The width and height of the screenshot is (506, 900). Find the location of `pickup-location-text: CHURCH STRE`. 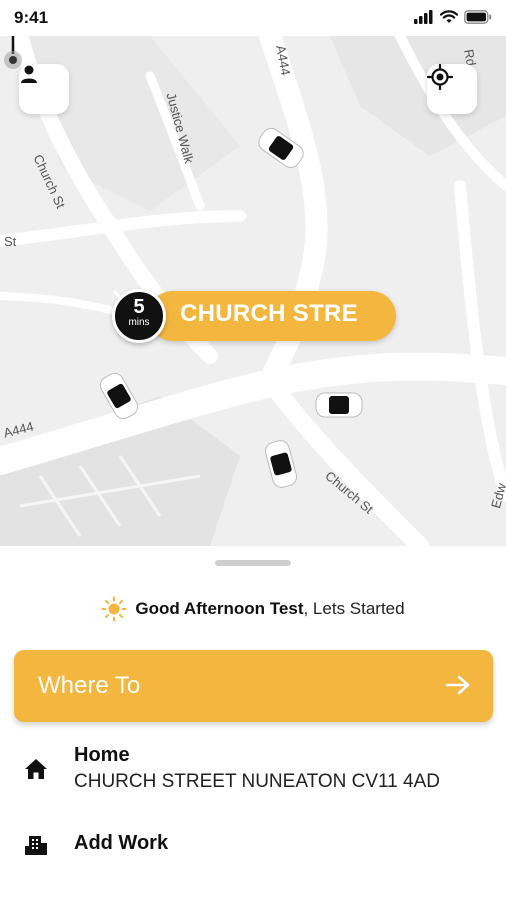

pickup-location-text: CHURCH STRE is located at coordinates (269, 313).